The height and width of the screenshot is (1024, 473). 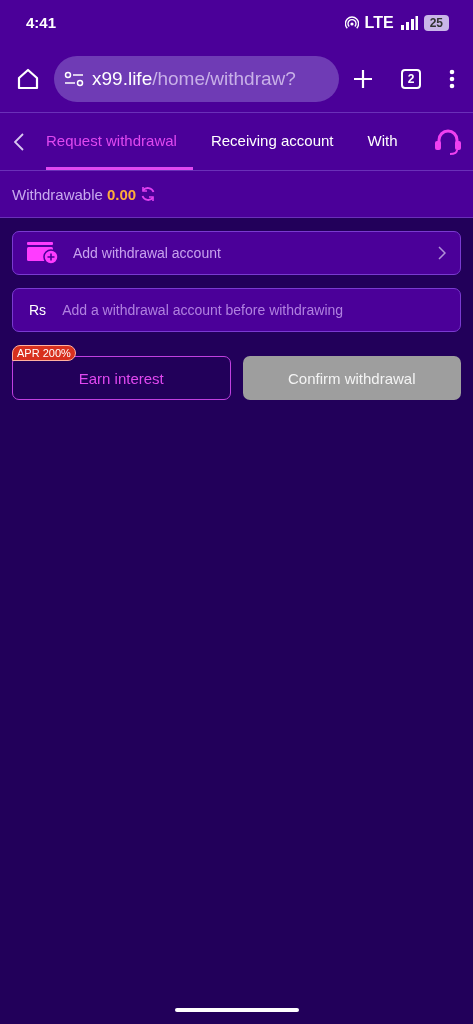 I want to click on refresh-icon, so click(x=148, y=194).